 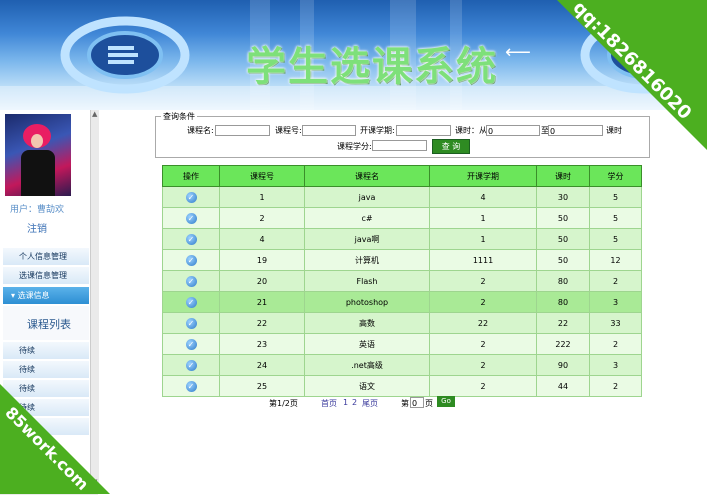 I want to click on cell-course-no: 24, so click(x=262, y=365).